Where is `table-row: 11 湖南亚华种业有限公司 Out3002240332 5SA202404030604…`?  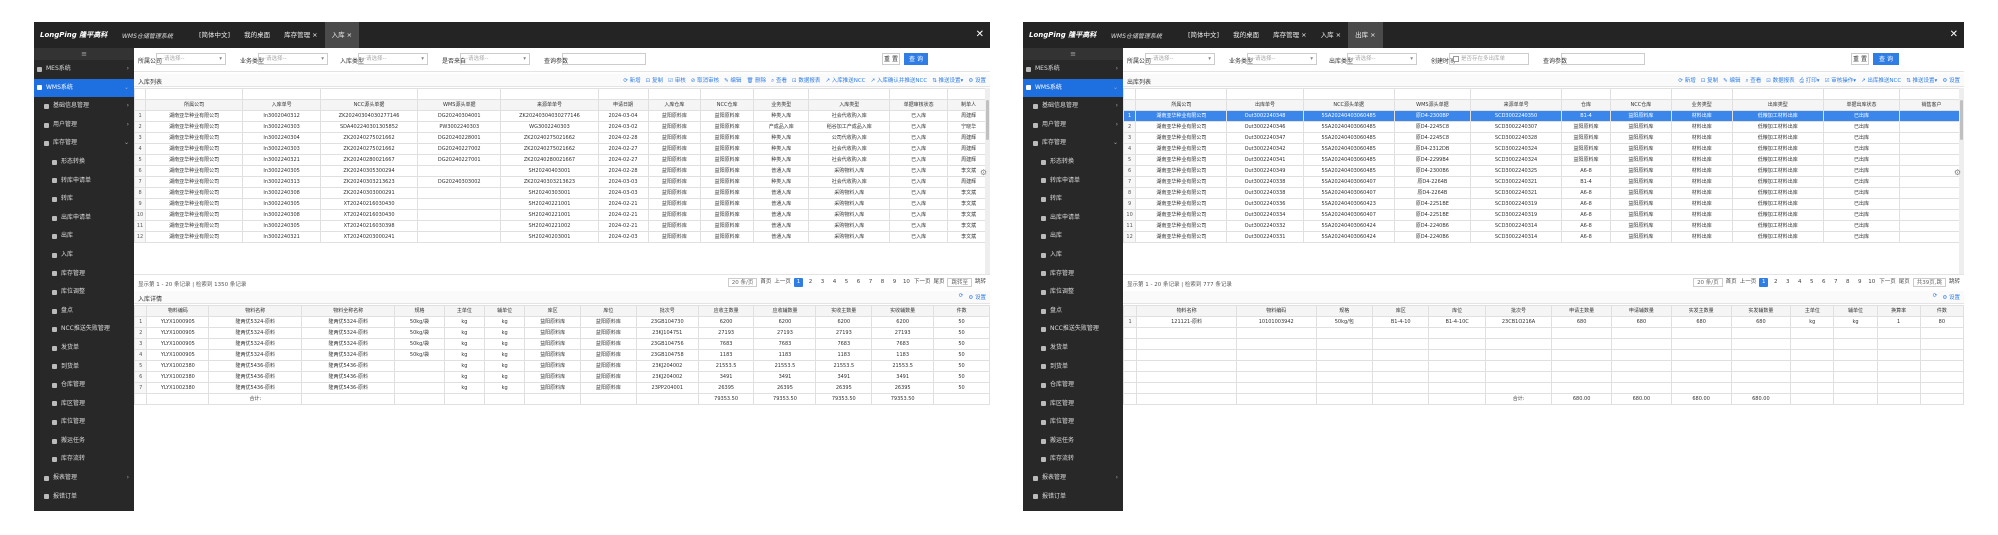 table-row: 11 湖南亚华种业有限公司 Out3002240332 5SA202404030604… is located at coordinates (1543, 226).